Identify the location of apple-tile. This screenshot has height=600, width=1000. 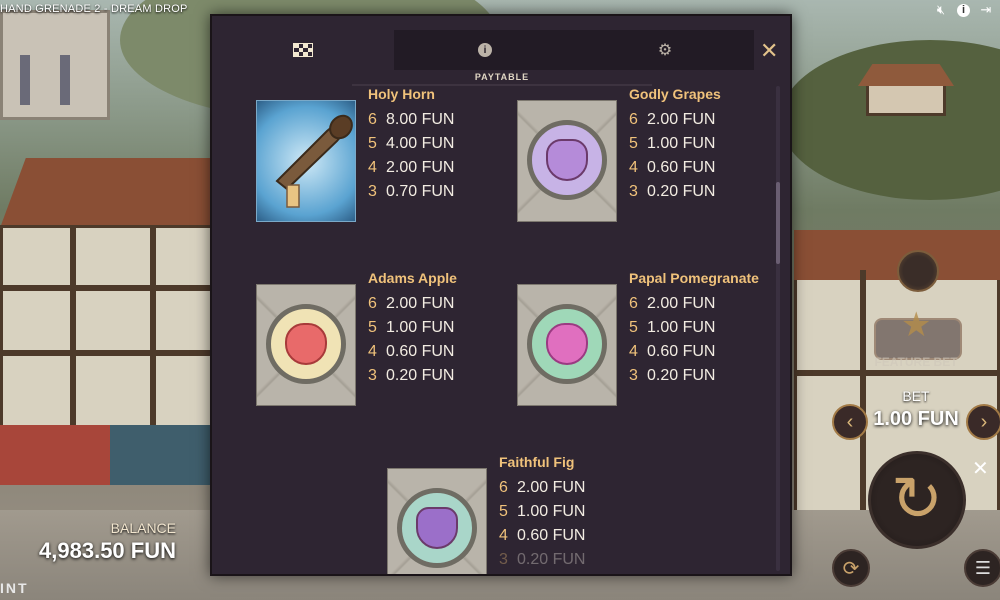
(306, 345).